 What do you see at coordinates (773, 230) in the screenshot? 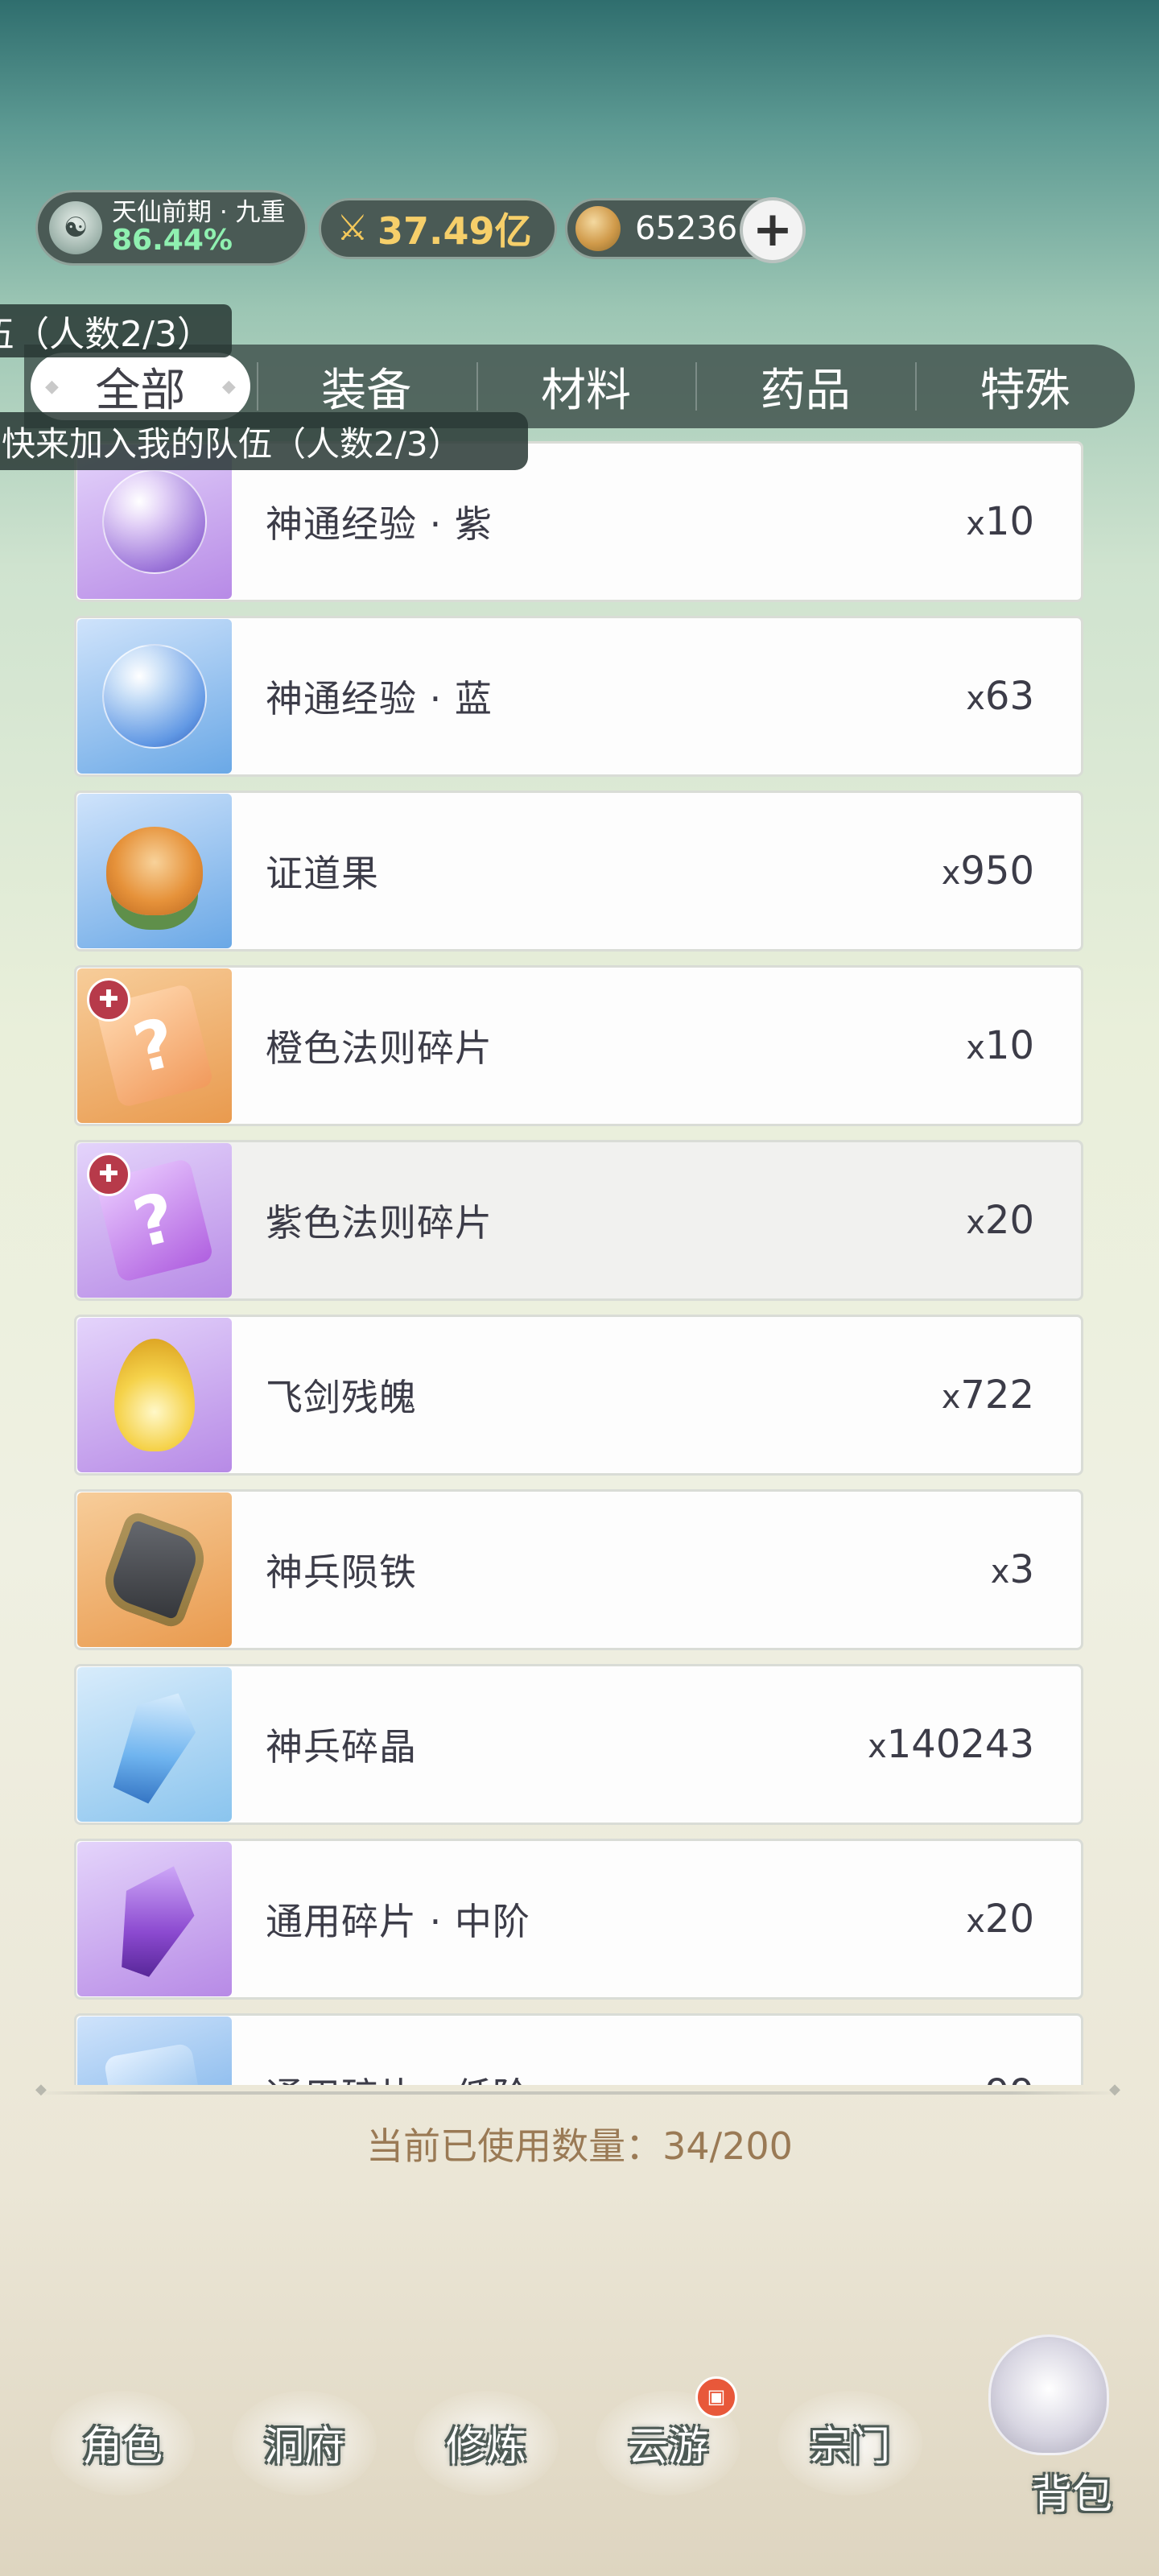
I see `add-currency-button: +` at bounding box center [773, 230].